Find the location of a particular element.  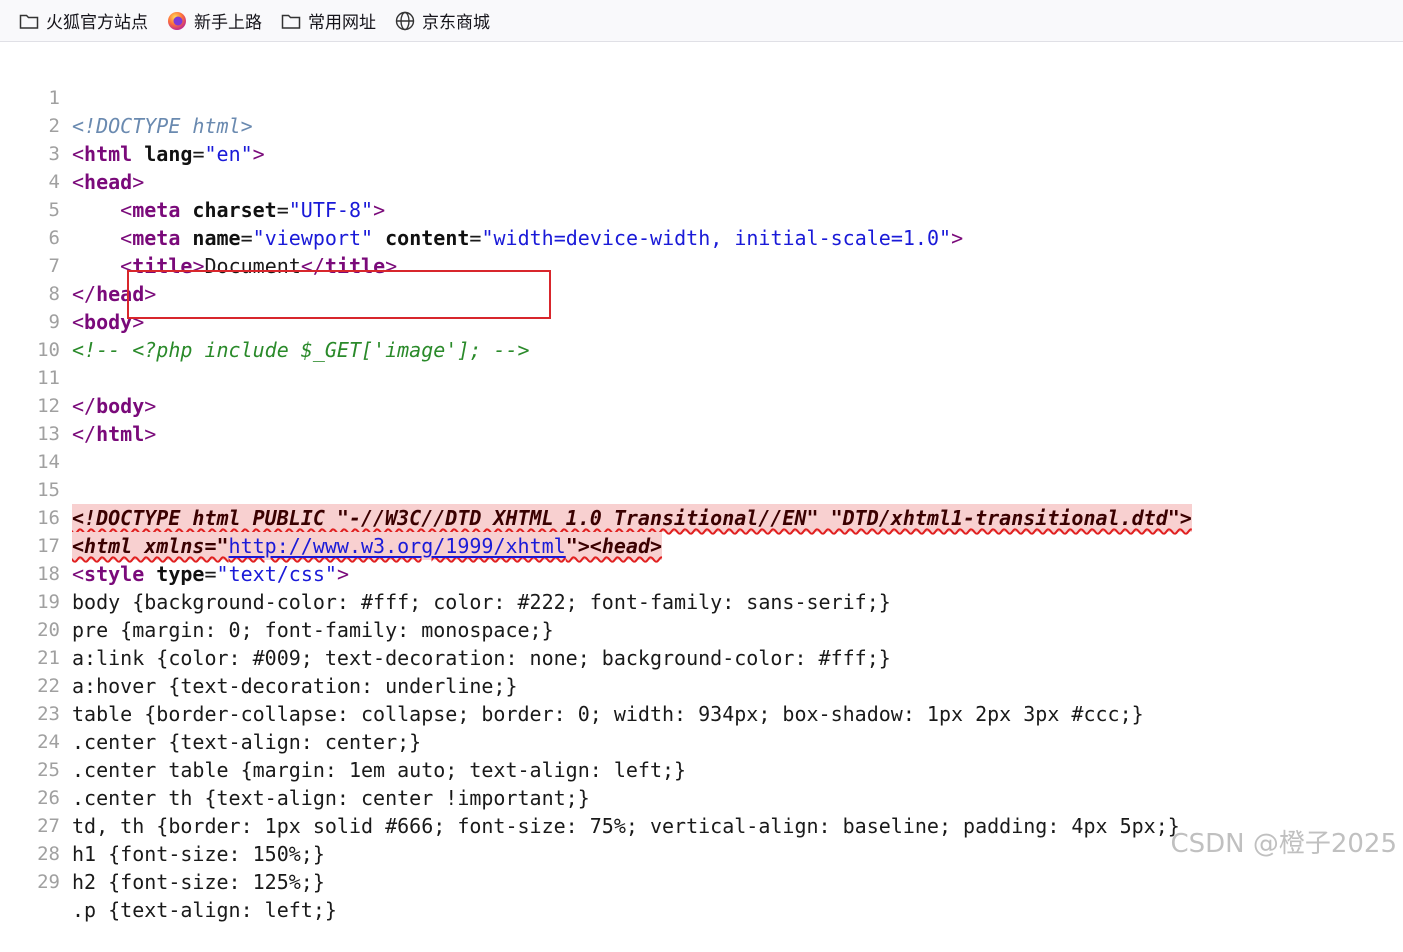

firefox-icon is located at coordinates (177, 21).